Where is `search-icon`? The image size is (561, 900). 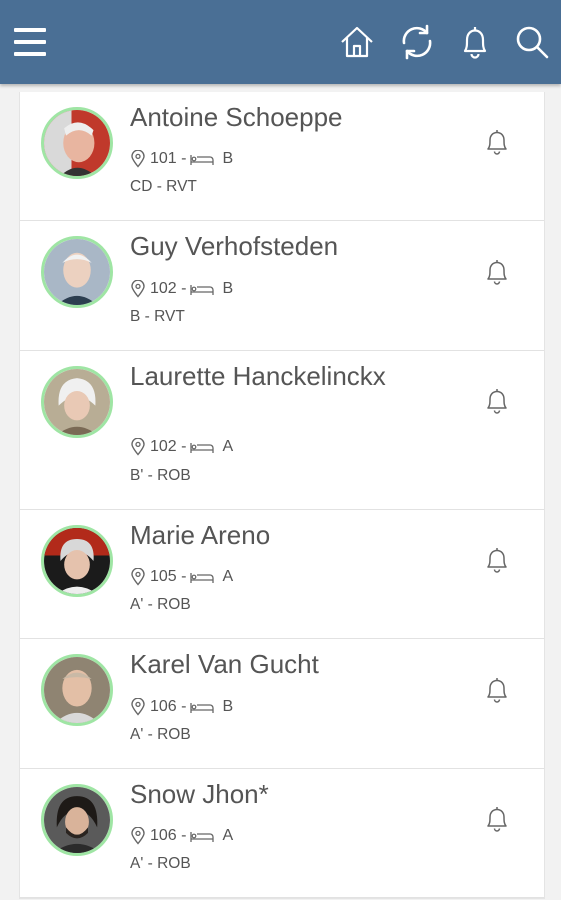
search-icon is located at coordinates (532, 42).